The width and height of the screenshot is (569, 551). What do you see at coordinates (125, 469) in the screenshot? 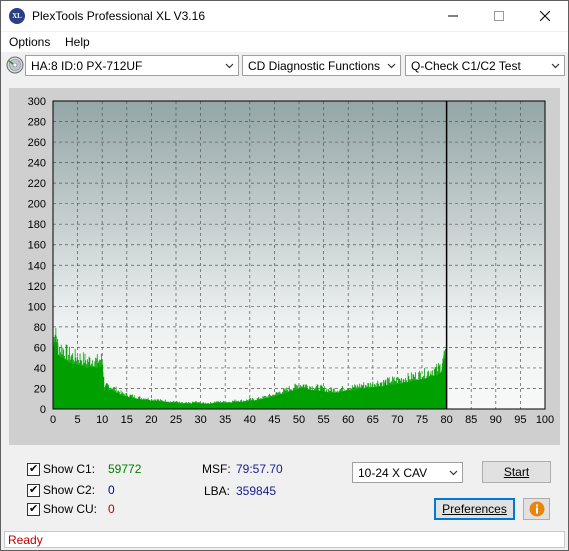
I see `c1-value: 59772` at bounding box center [125, 469].